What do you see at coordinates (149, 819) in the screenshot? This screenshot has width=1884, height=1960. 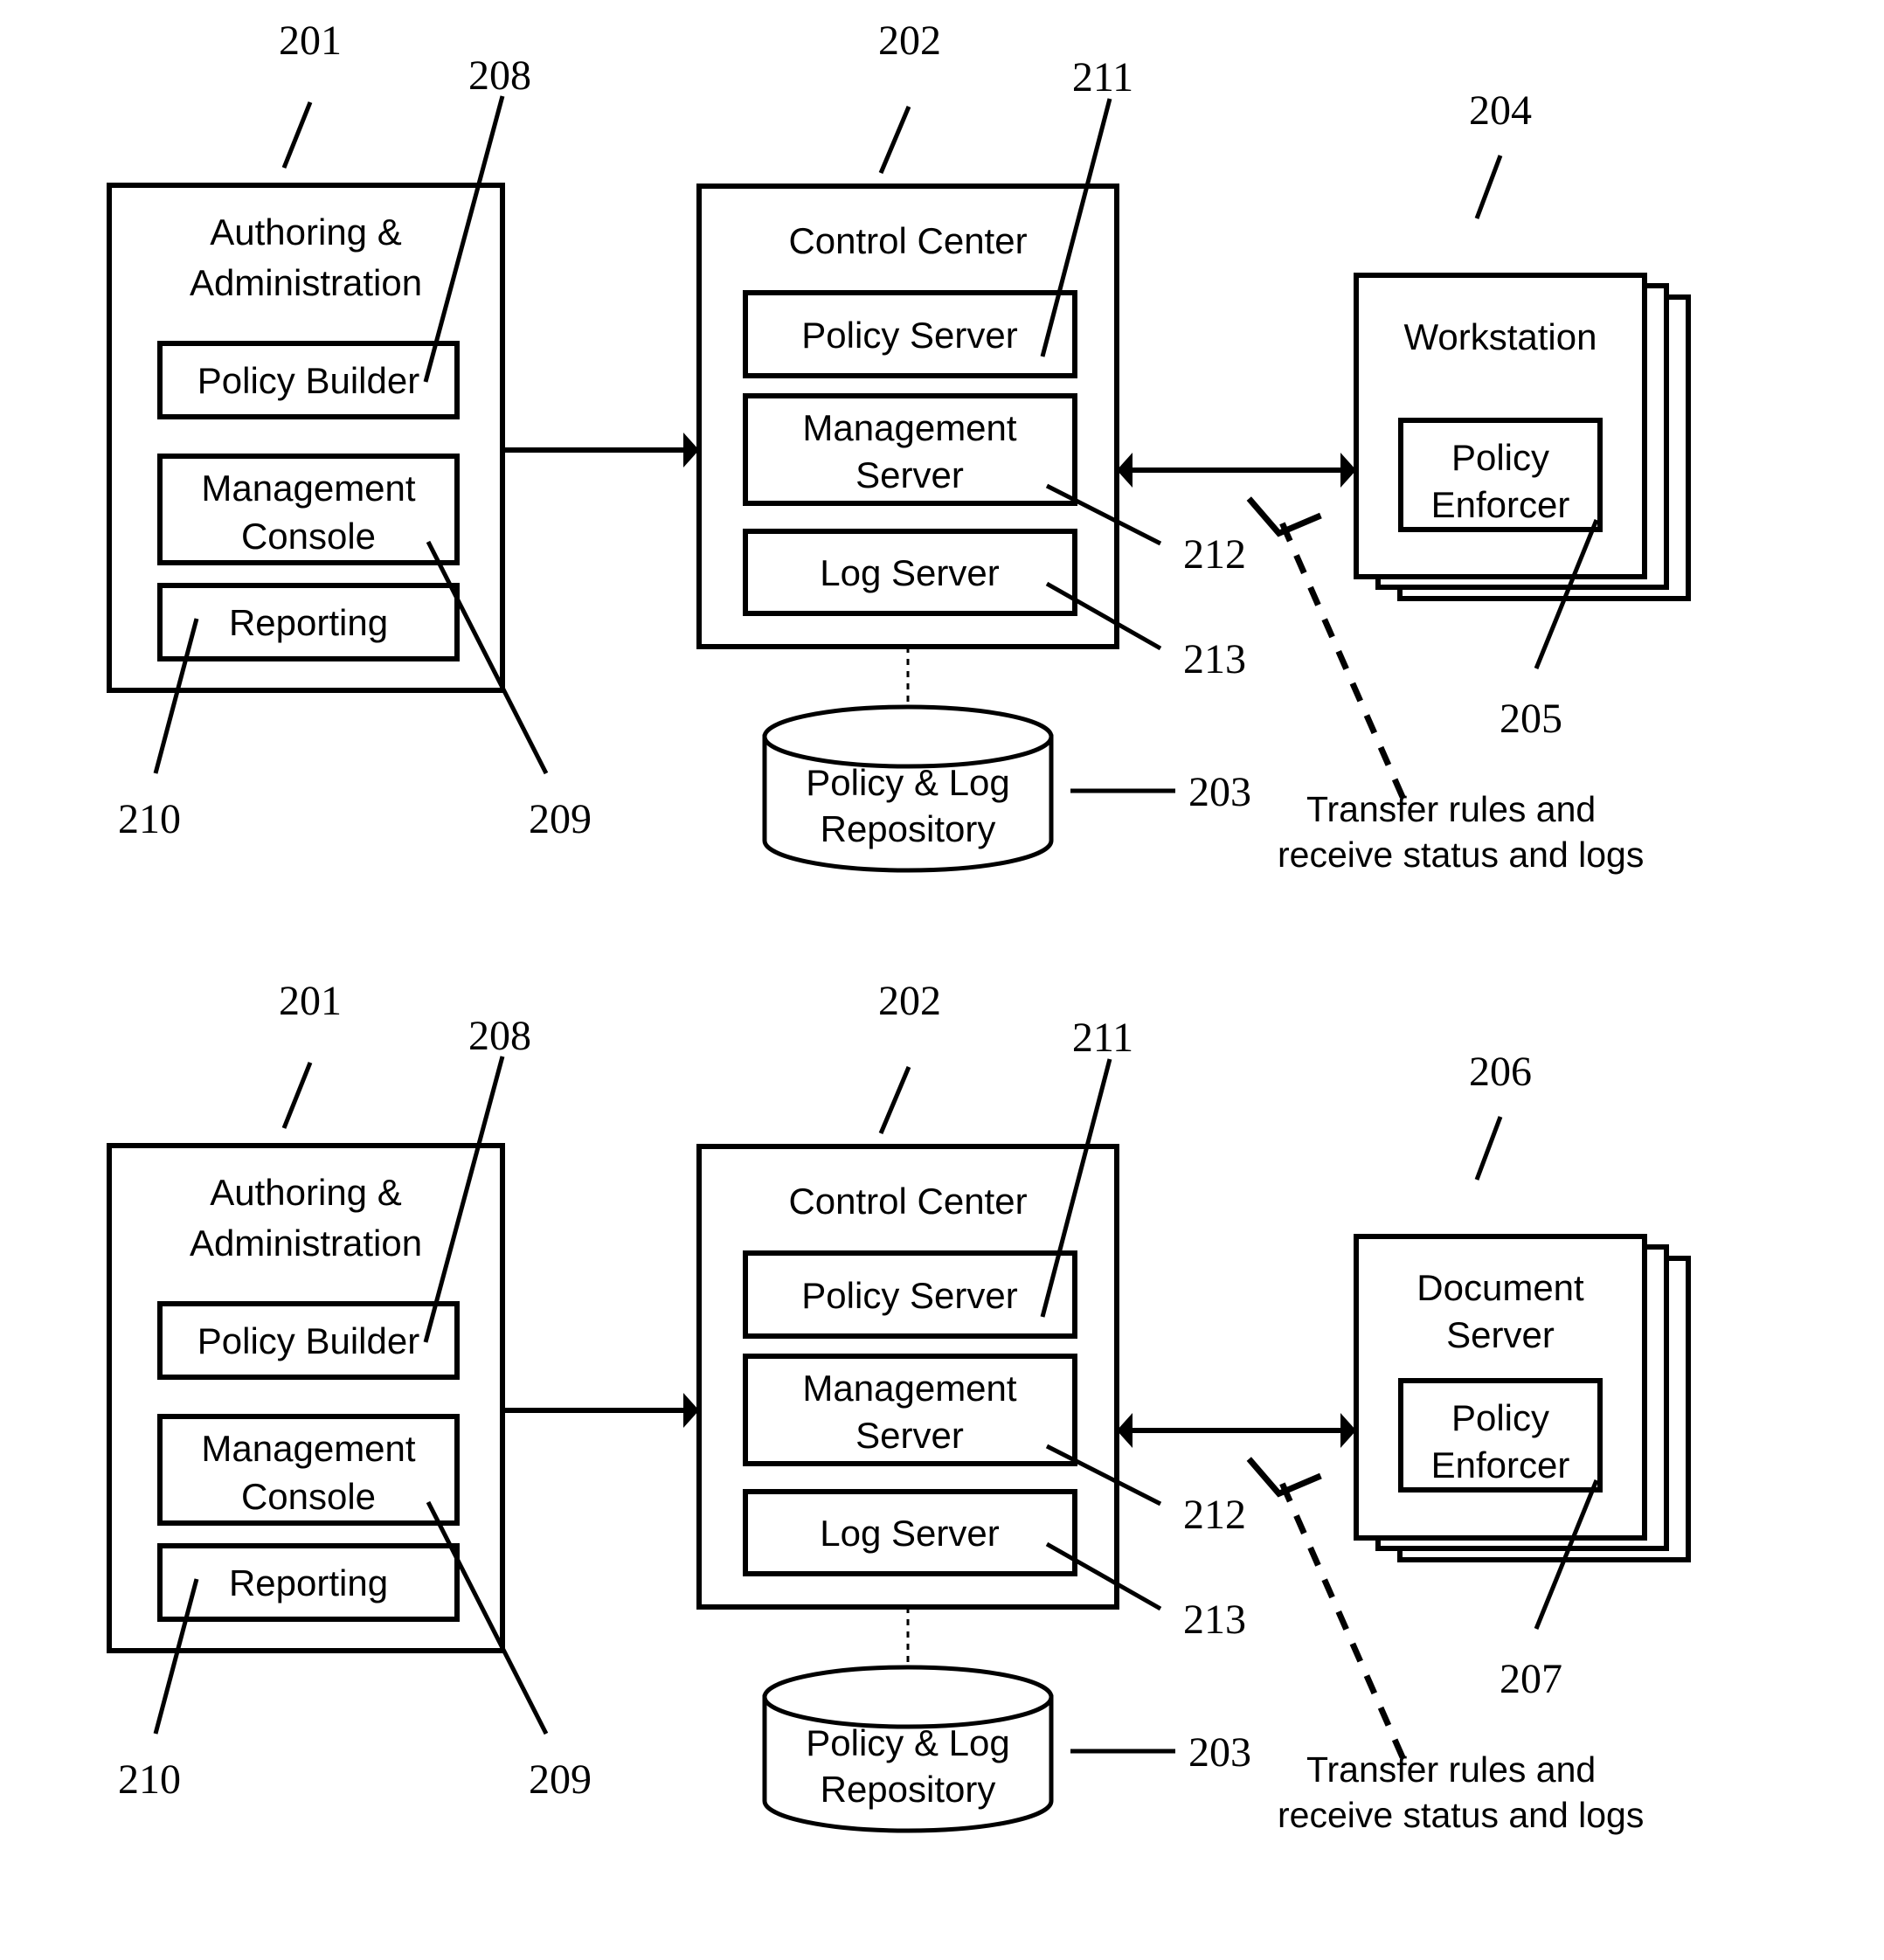 I see `refnum-210-top: 210` at bounding box center [149, 819].